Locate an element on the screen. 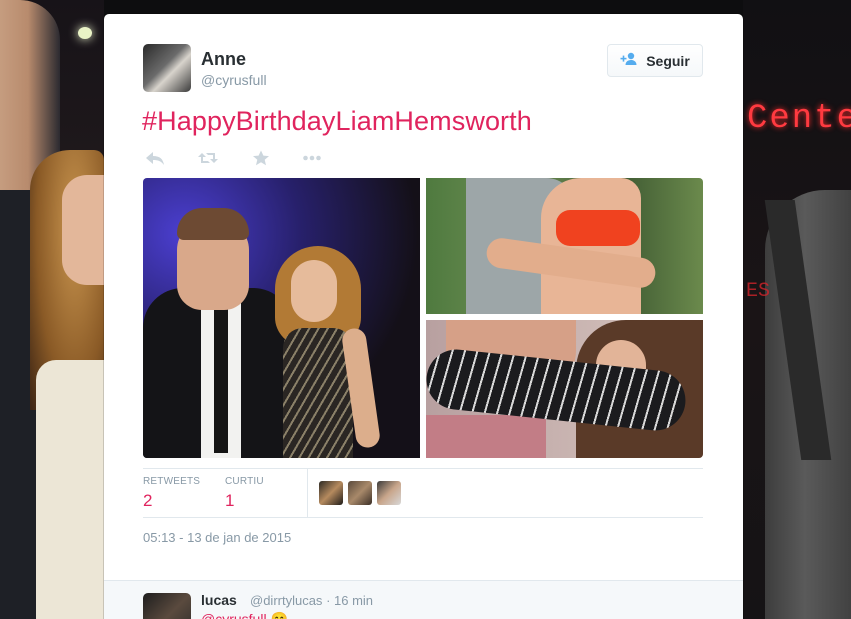 Image resolution: width=851 pixels, height=619 pixels. retweet-button is located at coordinates (208, 160).